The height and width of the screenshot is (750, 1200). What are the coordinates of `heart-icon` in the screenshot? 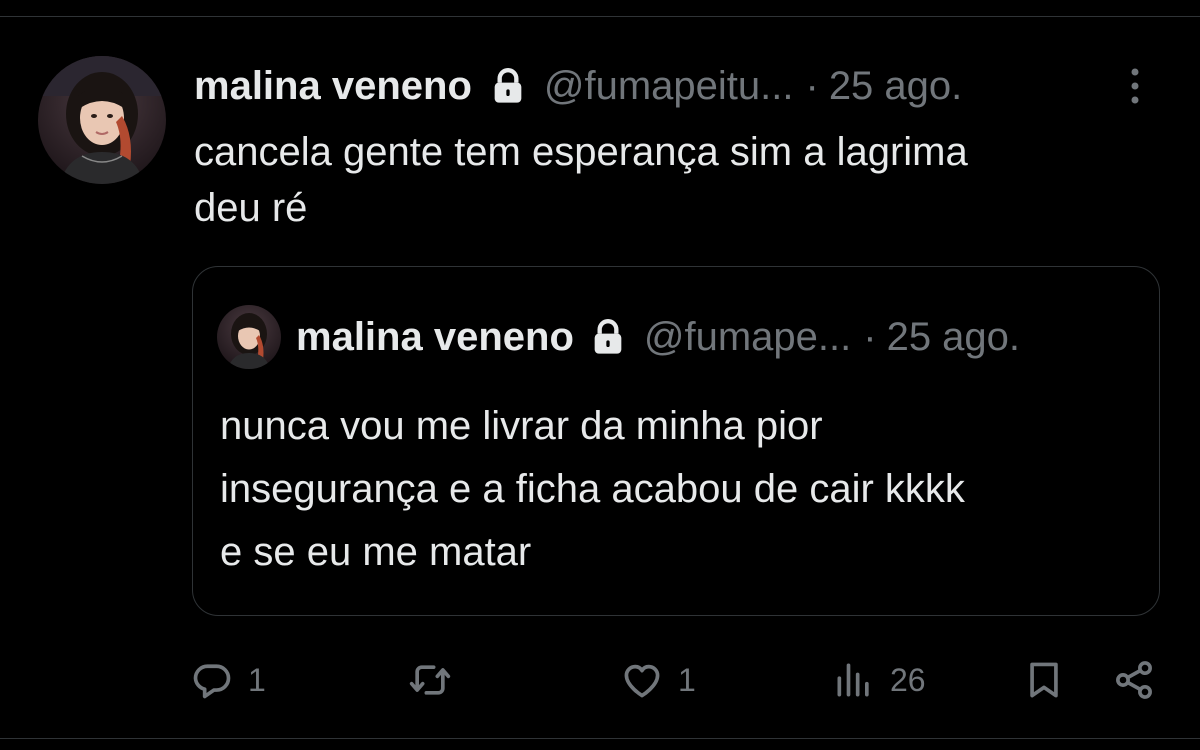 It's located at (642, 680).